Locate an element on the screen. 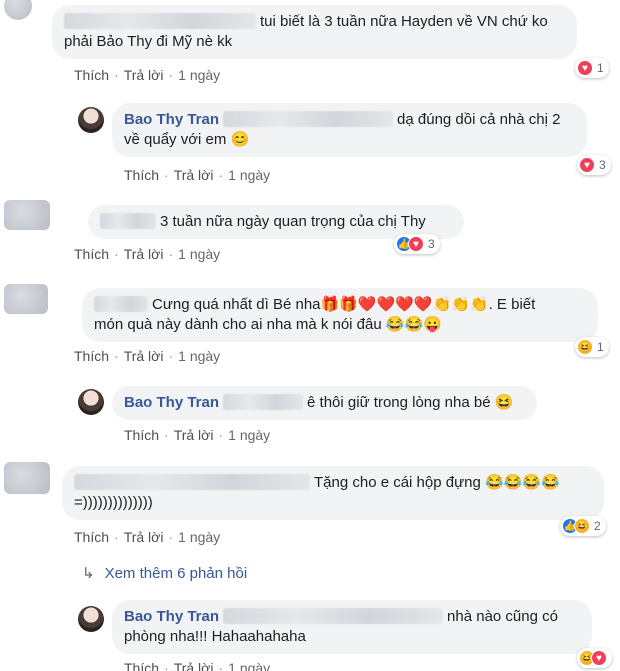  comment-text: về quẩy với em 😊 is located at coordinates (187, 139).